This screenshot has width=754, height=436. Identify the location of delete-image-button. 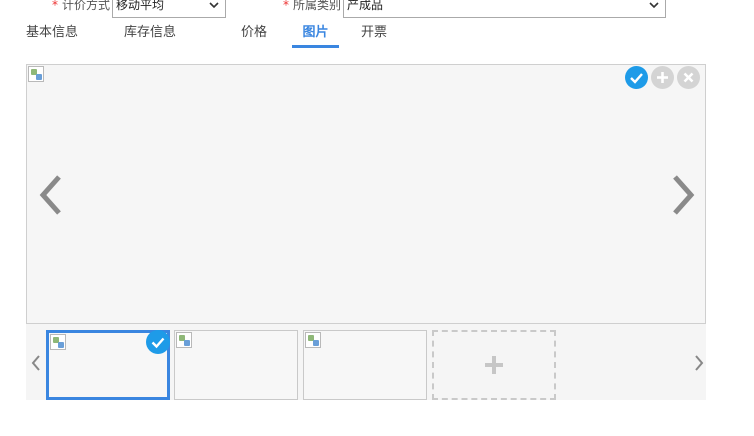
(688, 77).